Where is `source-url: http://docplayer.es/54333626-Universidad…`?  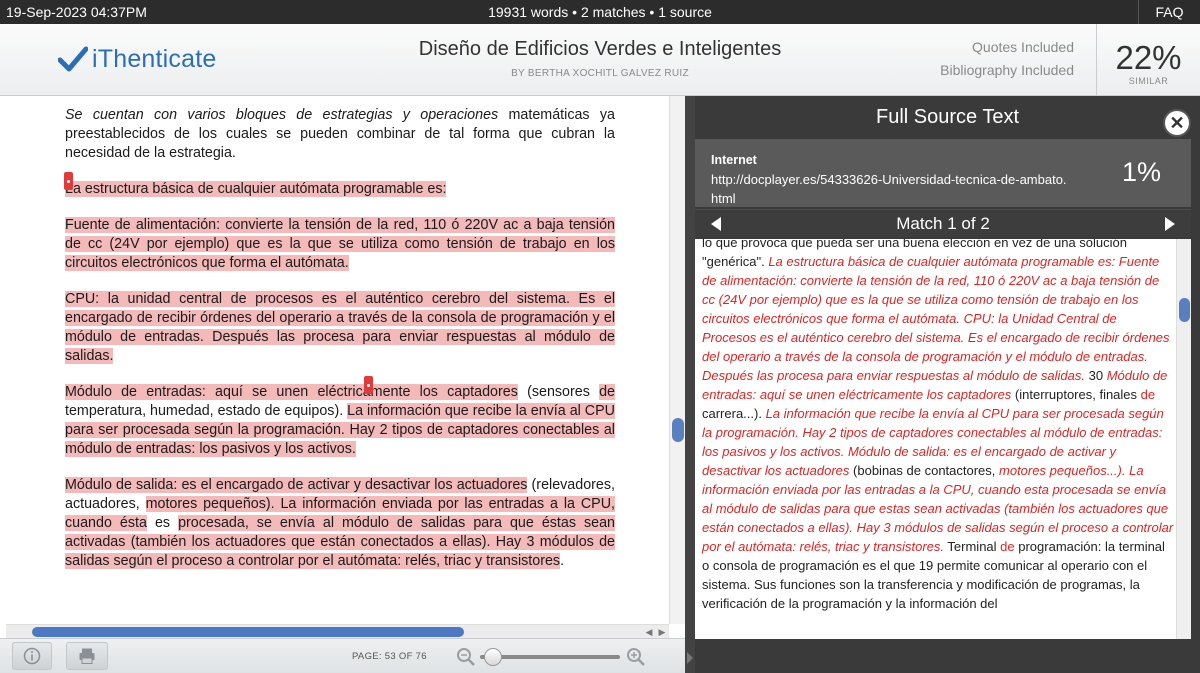
source-url: http://docplayer.es/54333626-Universidad… is located at coordinates (891, 189).